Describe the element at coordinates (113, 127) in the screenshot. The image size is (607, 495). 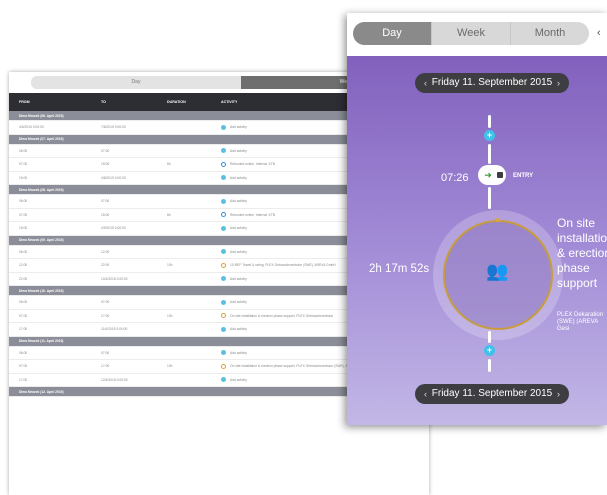
I see `to-cell: 7/6/2015 0:00:00` at that location.